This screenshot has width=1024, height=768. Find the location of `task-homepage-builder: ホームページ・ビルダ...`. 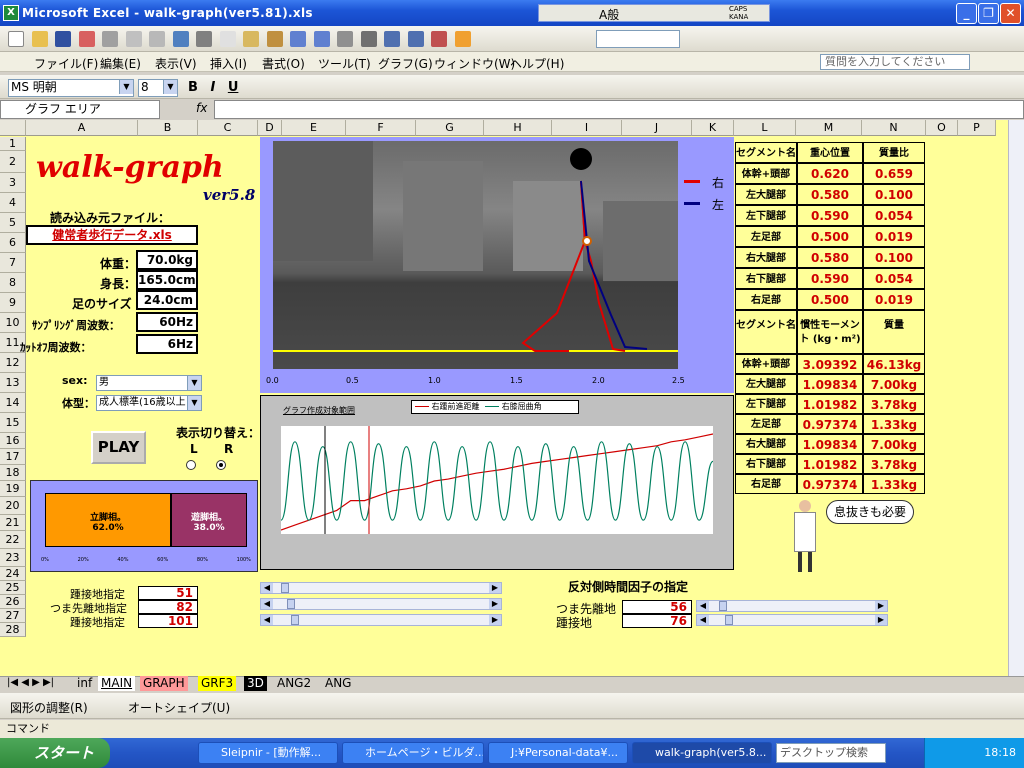

task-homepage-builder: ホームページ・ビルダ... is located at coordinates (413, 753).